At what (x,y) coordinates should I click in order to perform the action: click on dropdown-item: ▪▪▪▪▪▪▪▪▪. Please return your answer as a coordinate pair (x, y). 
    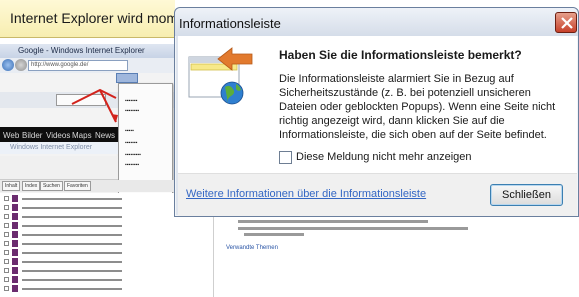
    Looking at the image, I should click on (133, 155).